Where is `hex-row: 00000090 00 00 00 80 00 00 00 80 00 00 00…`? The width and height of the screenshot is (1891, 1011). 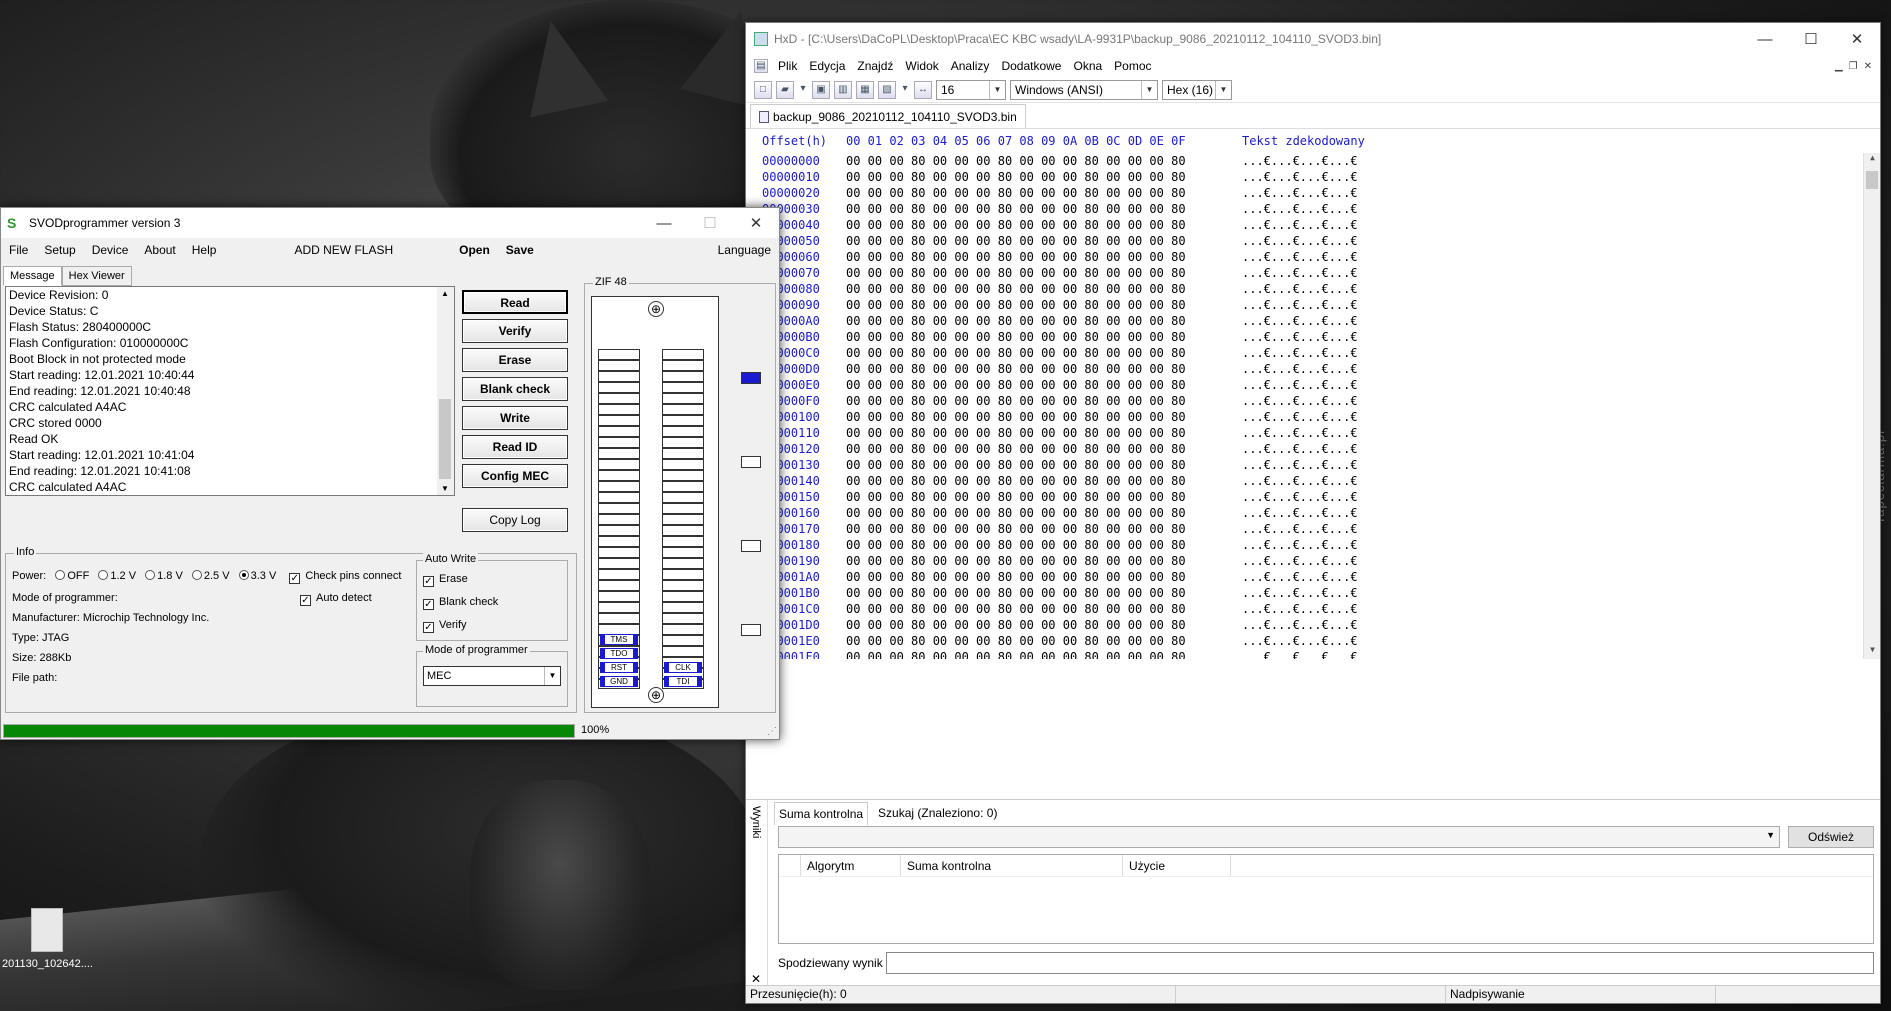
hex-row: 00000090 00 00 00 80 00 00 00 80 00 00 00… is located at coordinates (1313, 305).